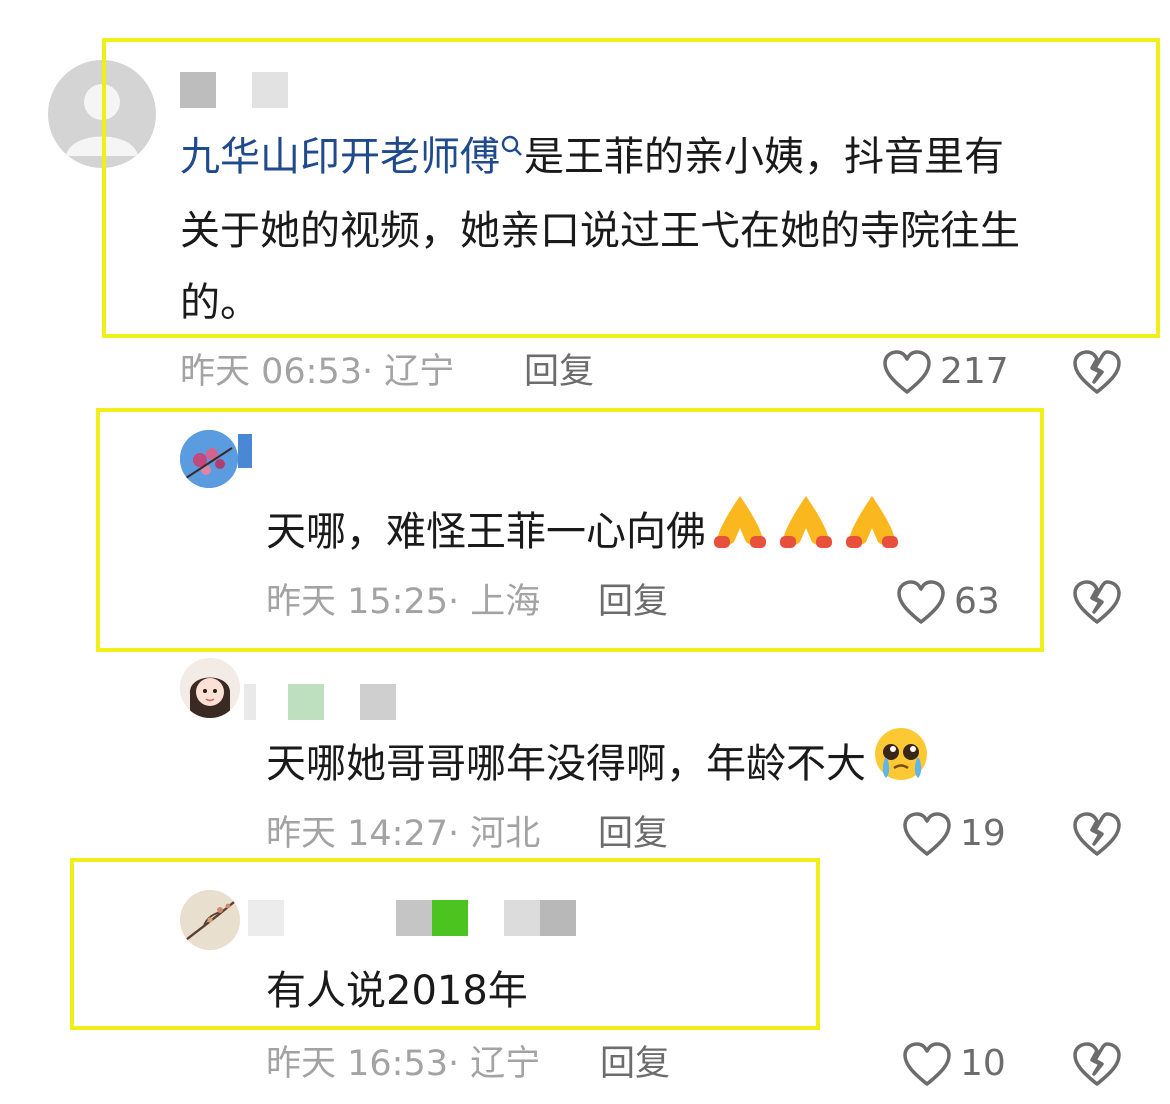 The height and width of the screenshot is (1104, 1170). What do you see at coordinates (494, 834) in the screenshot?
I see `location: · 河北` at bounding box center [494, 834].